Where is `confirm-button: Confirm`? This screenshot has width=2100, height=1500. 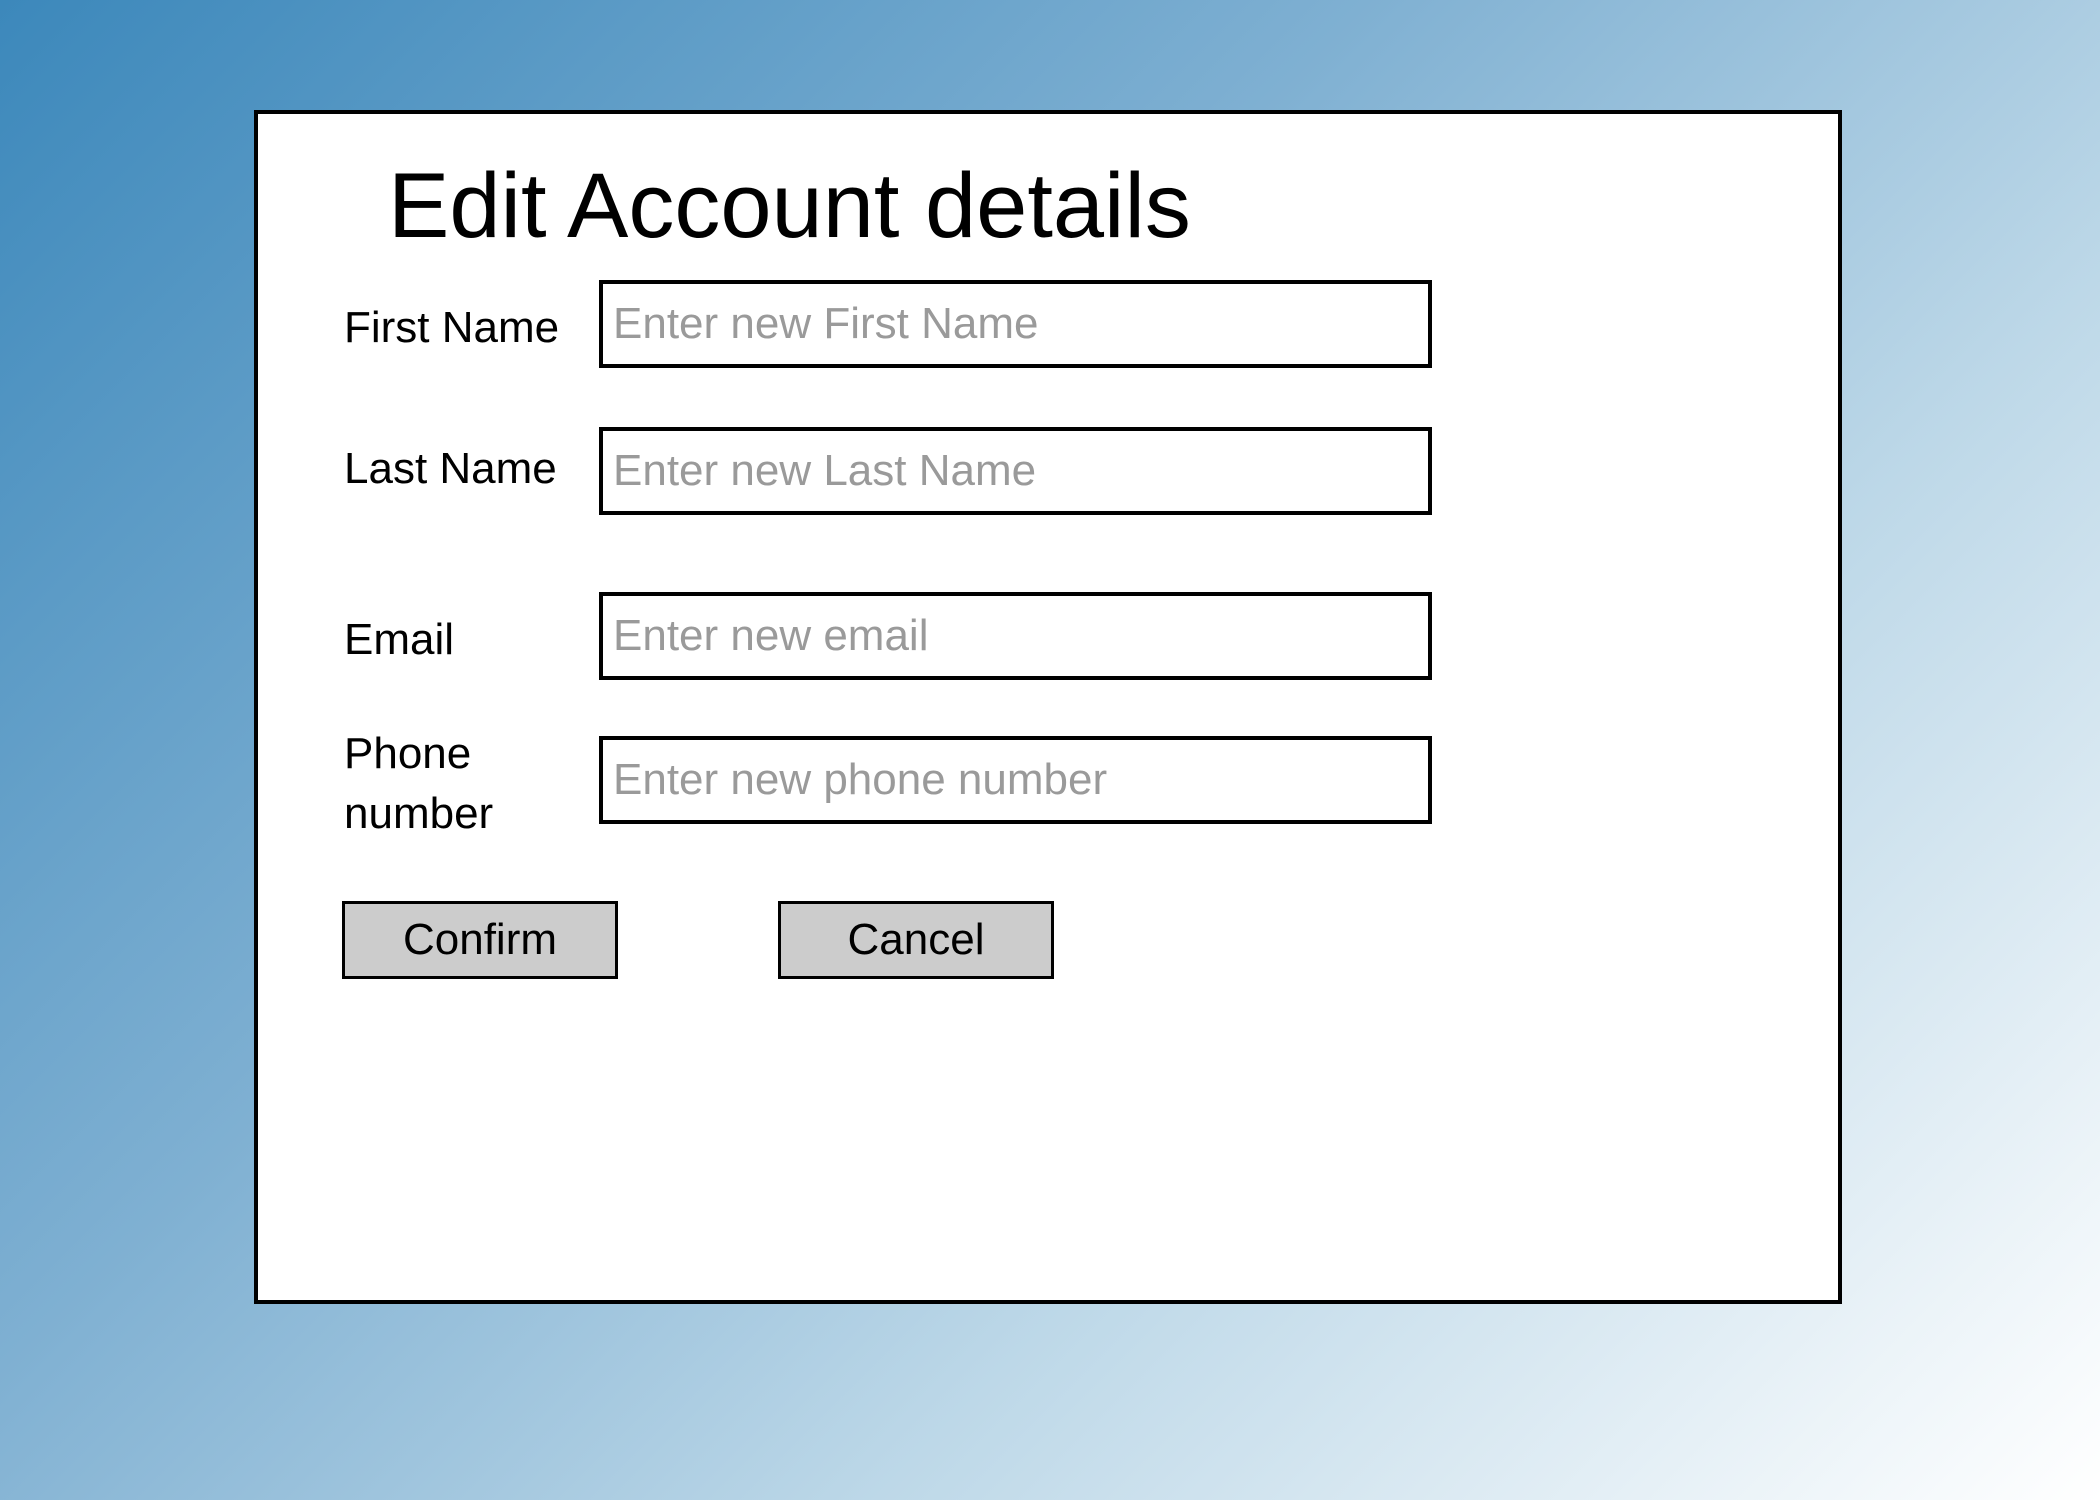 confirm-button: Confirm is located at coordinates (480, 940).